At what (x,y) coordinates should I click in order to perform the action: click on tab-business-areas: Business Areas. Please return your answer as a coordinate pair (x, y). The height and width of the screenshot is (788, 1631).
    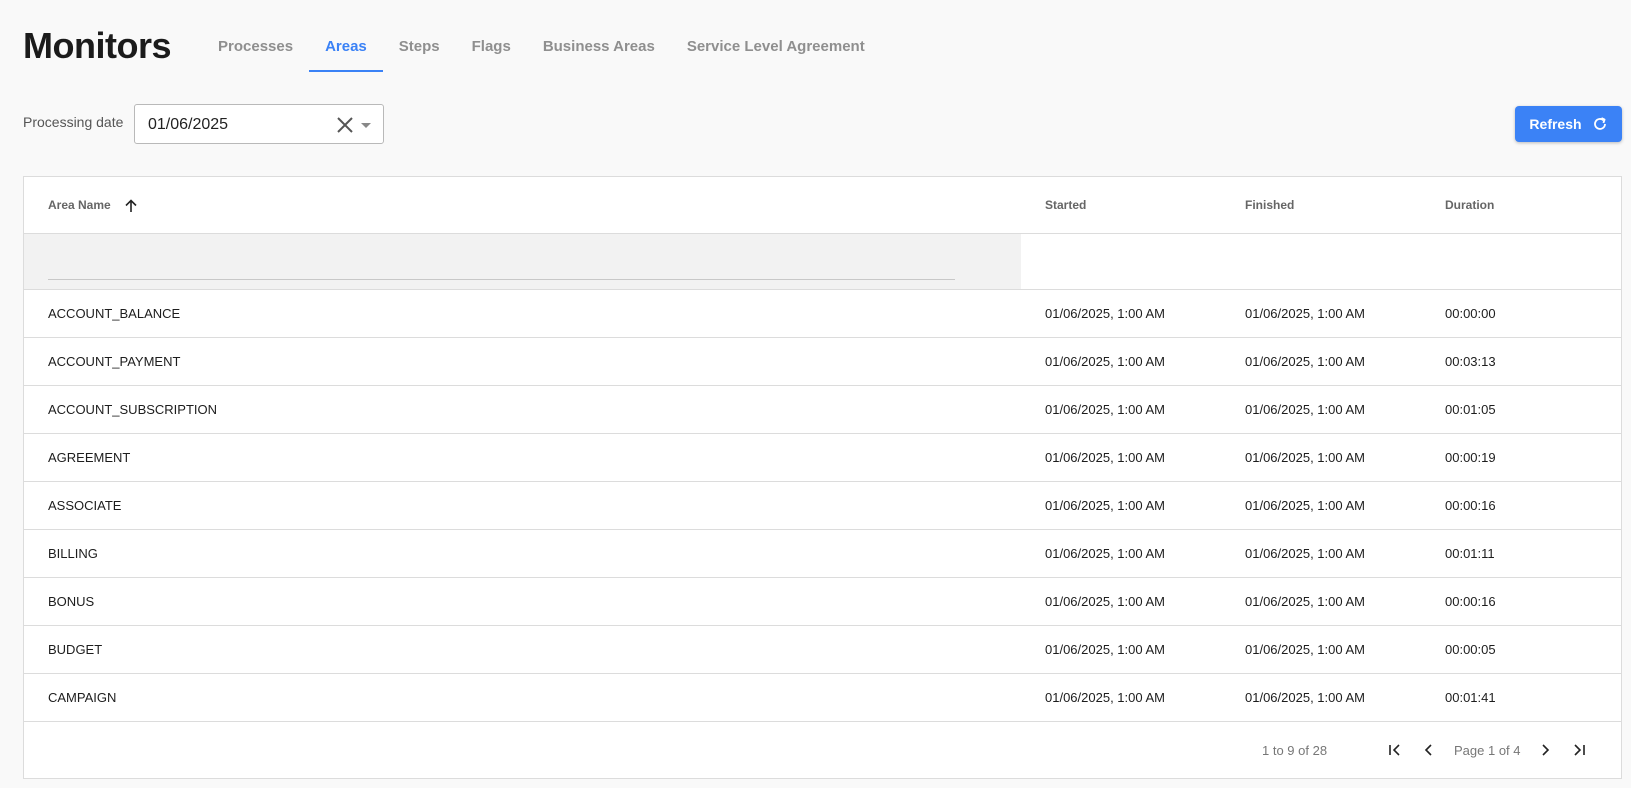
    Looking at the image, I should click on (599, 49).